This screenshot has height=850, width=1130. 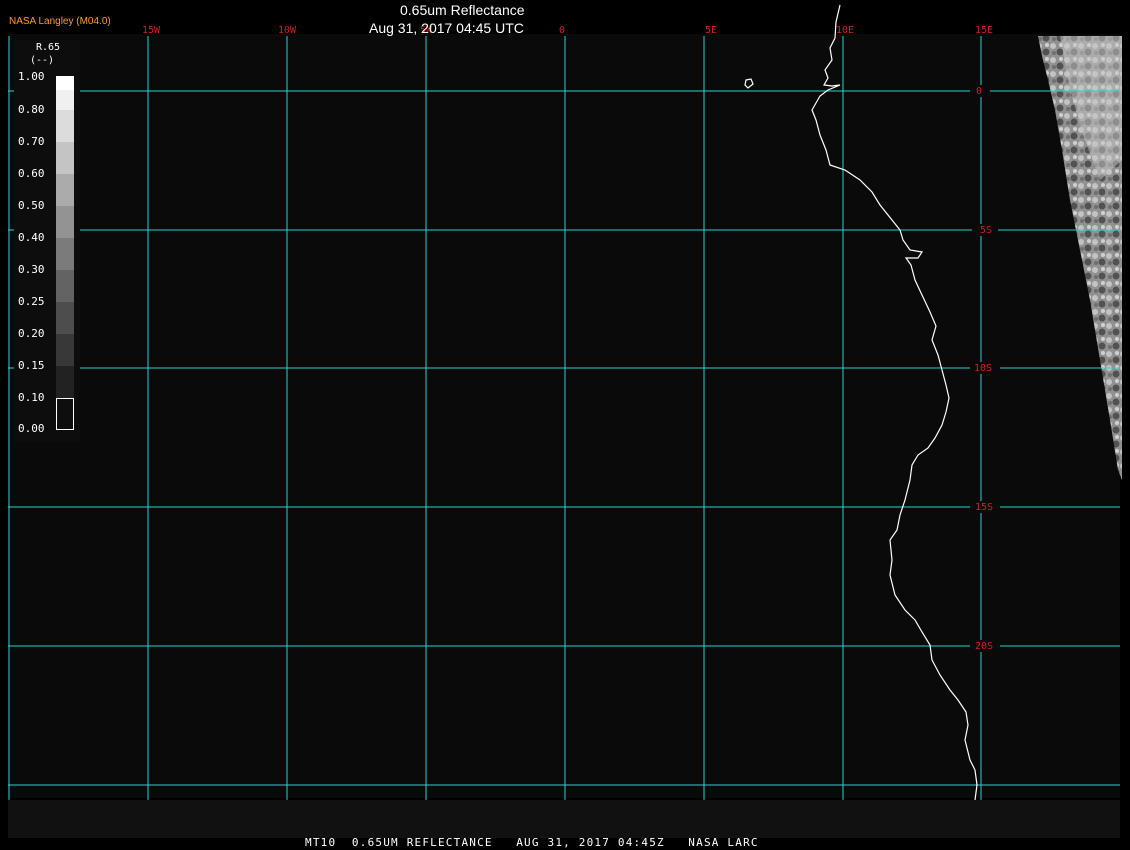 What do you see at coordinates (845, 30) in the screenshot?
I see `lon-label-10e: 10E` at bounding box center [845, 30].